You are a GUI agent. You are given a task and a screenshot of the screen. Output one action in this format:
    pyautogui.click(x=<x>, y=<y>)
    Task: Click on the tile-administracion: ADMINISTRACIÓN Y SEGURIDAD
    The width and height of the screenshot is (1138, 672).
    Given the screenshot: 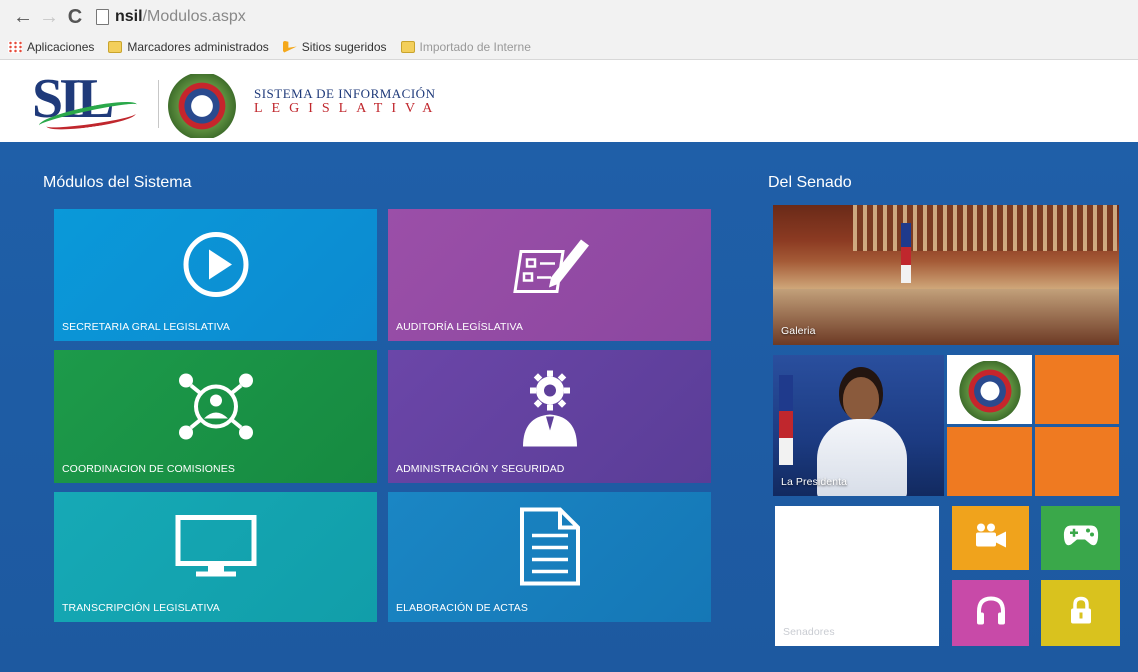 What is the action you would take?
    pyautogui.click(x=549, y=416)
    